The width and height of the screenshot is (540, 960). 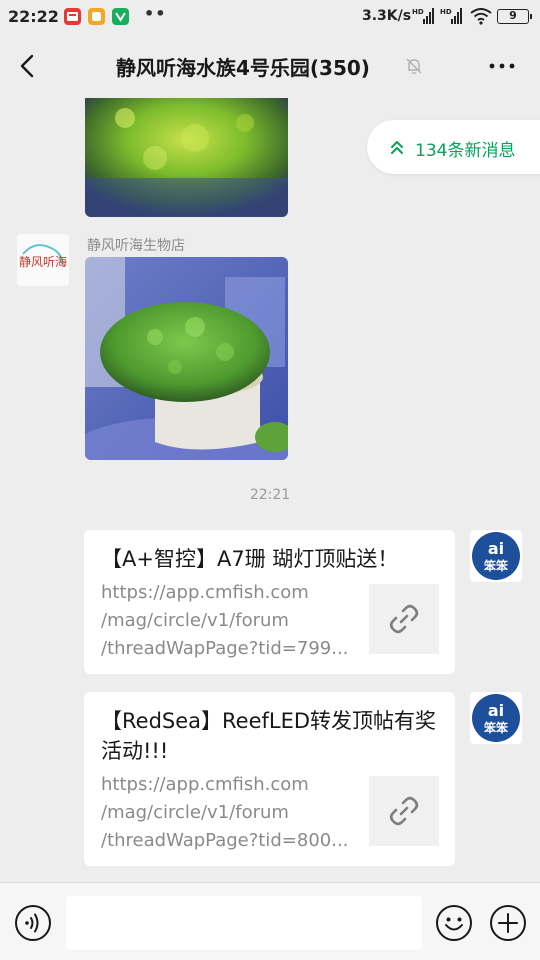 I want to click on new-messages-pill: 134条新消息, so click(x=453, y=147).